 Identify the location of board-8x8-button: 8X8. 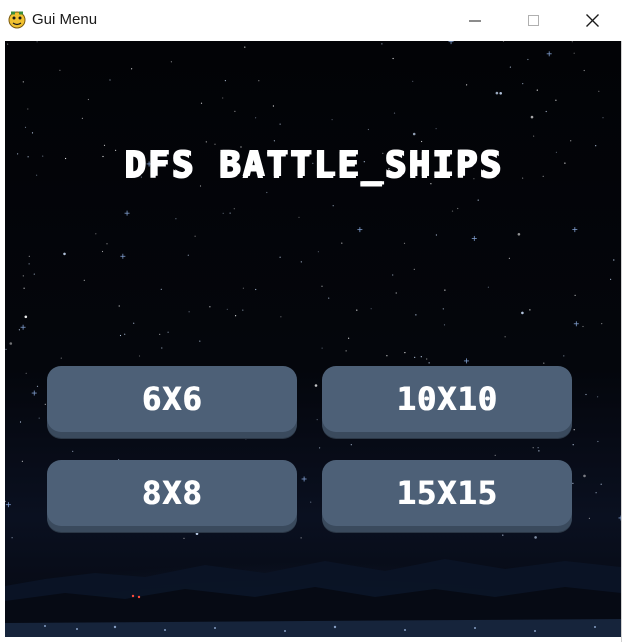
(172, 493).